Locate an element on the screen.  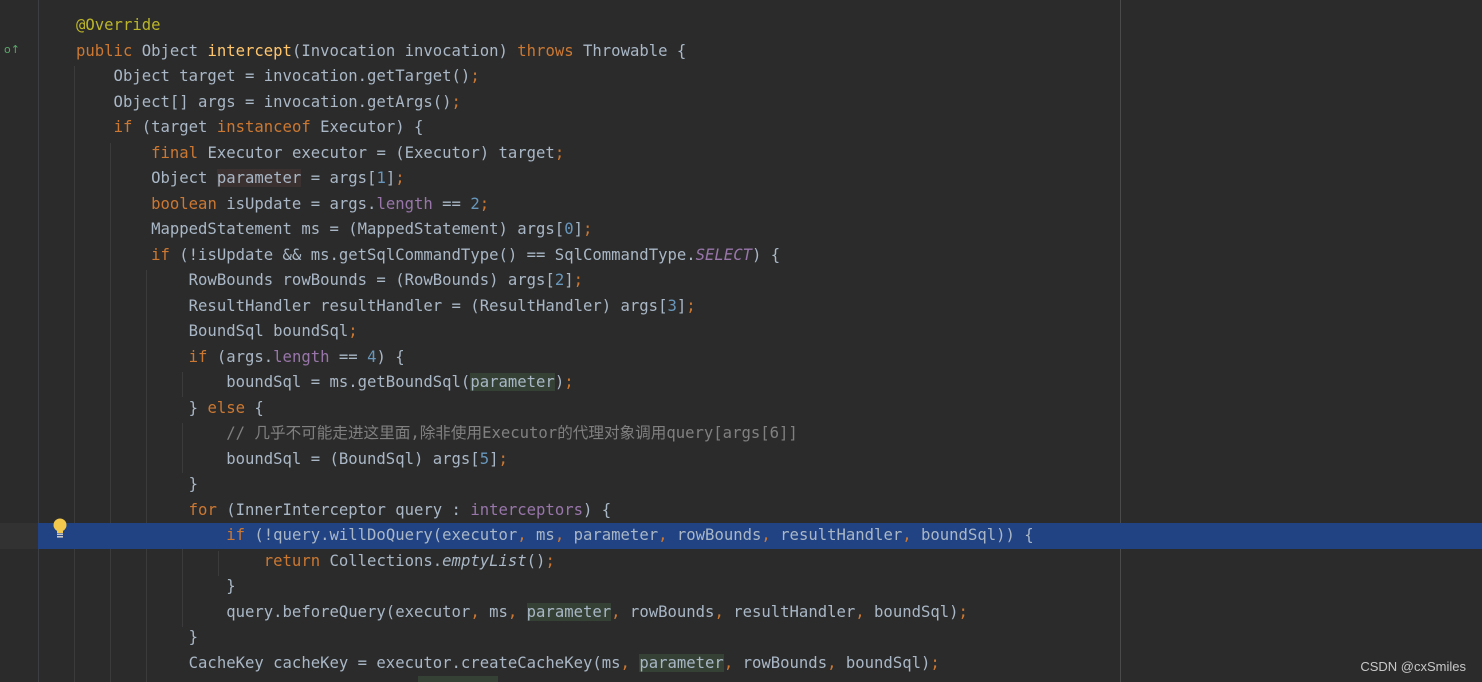
code-line: return Collections.emptyList(); is located at coordinates (741, 562).